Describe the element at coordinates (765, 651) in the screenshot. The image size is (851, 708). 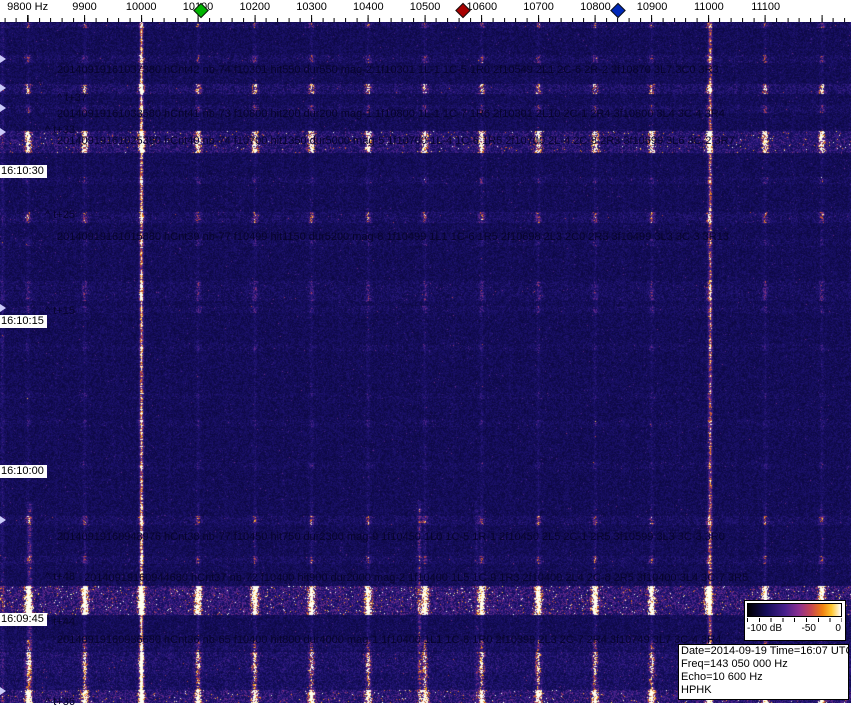
I see `info-date: Date=2014-09-19 Time=16:07 UTC` at that location.